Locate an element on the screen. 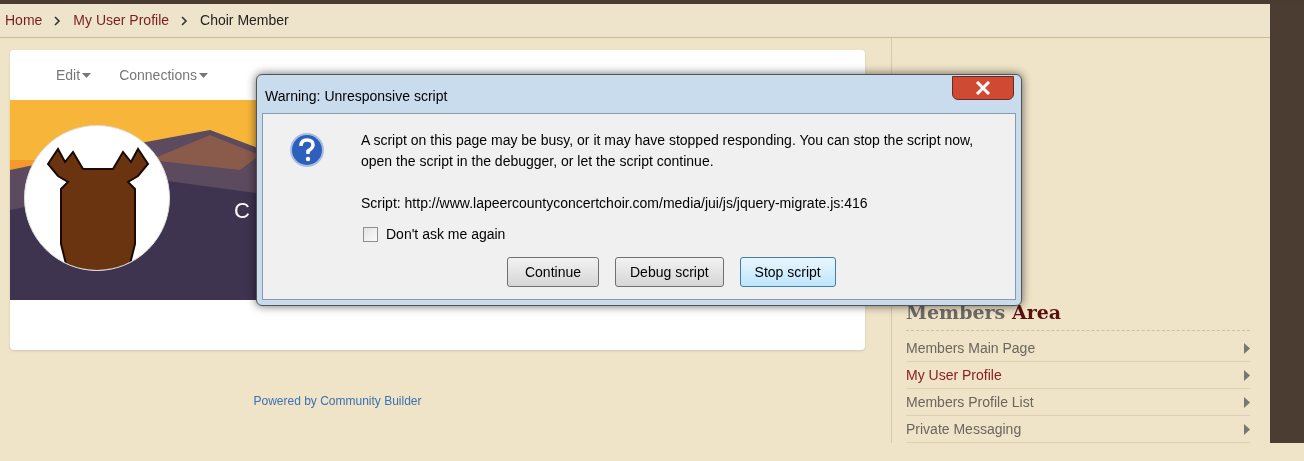  menu-dropdown: Edit is located at coordinates (74, 75).